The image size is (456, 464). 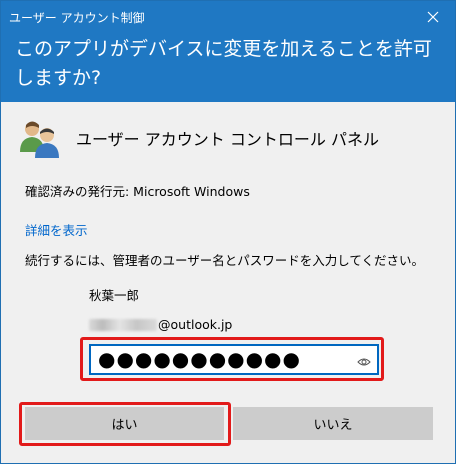 I want to click on close-button, so click(x=433, y=17).